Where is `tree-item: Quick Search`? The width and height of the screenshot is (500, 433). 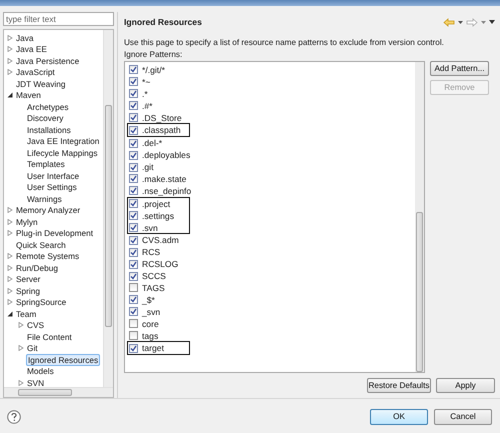
tree-item: Quick Search is located at coordinates (41, 245).